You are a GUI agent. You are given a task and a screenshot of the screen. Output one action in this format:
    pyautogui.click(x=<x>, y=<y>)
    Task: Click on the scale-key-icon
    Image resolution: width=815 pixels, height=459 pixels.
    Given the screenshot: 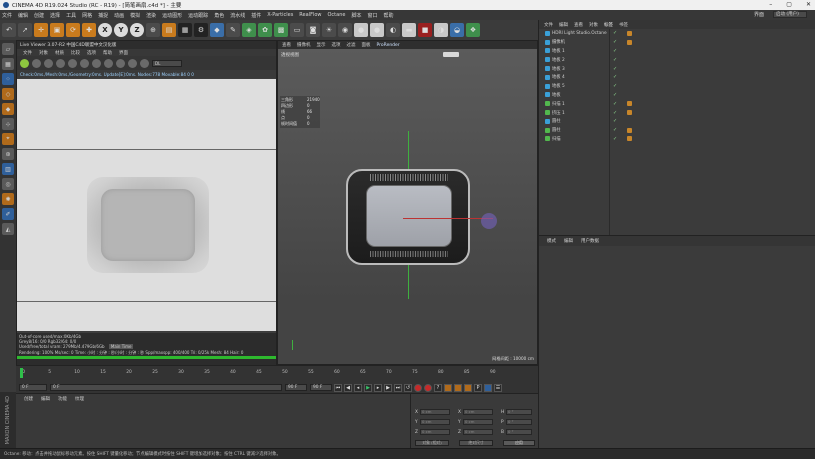 What is the action you would take?
    pyautogui.click(x=458, y=387)
    